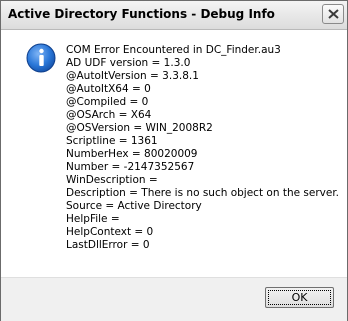 The image size is (348, 321). What do you see at coordinates (110, 232) in the screenshot?
I see `message-line: HelpContext = 0` at bounding box center [110, 232].